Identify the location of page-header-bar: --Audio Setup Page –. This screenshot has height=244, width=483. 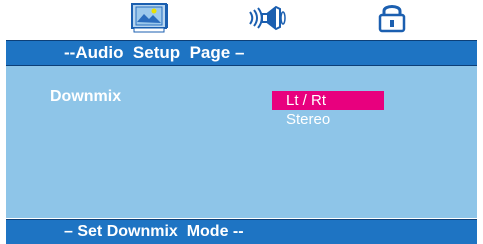
(241, 53).